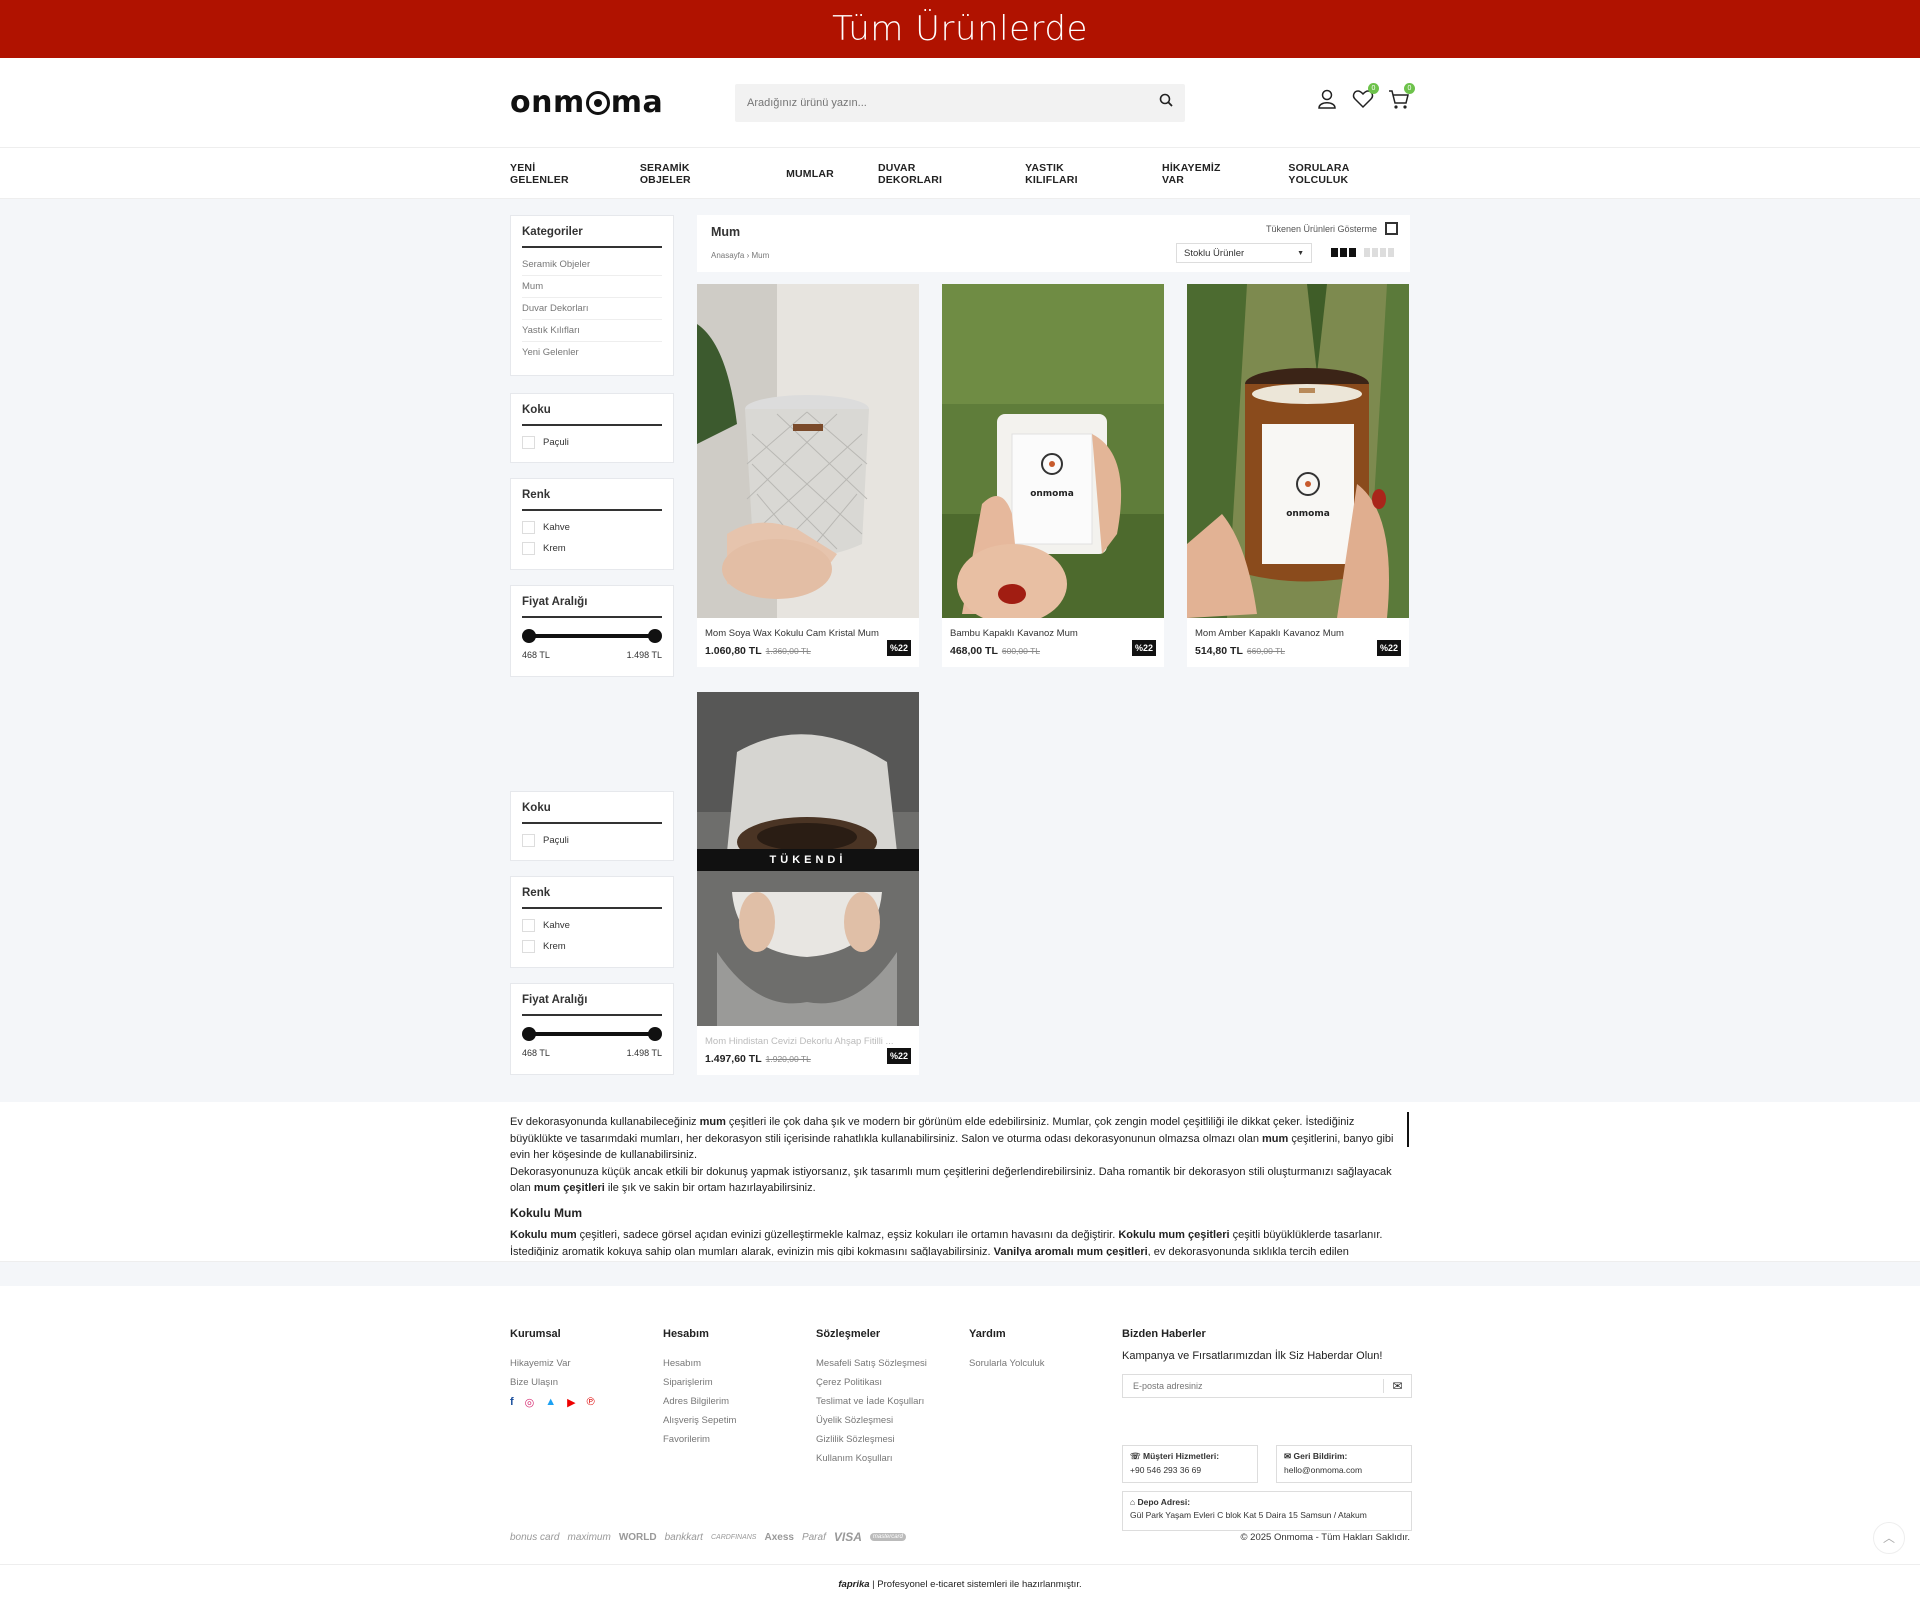 This screenshot has height=1619, width=1920. Describe the element at coordinates (808, 628) in the screenshot. I see `product-name: Mom Soya Wax Kokulu Cam Kristal Mum` at that location.